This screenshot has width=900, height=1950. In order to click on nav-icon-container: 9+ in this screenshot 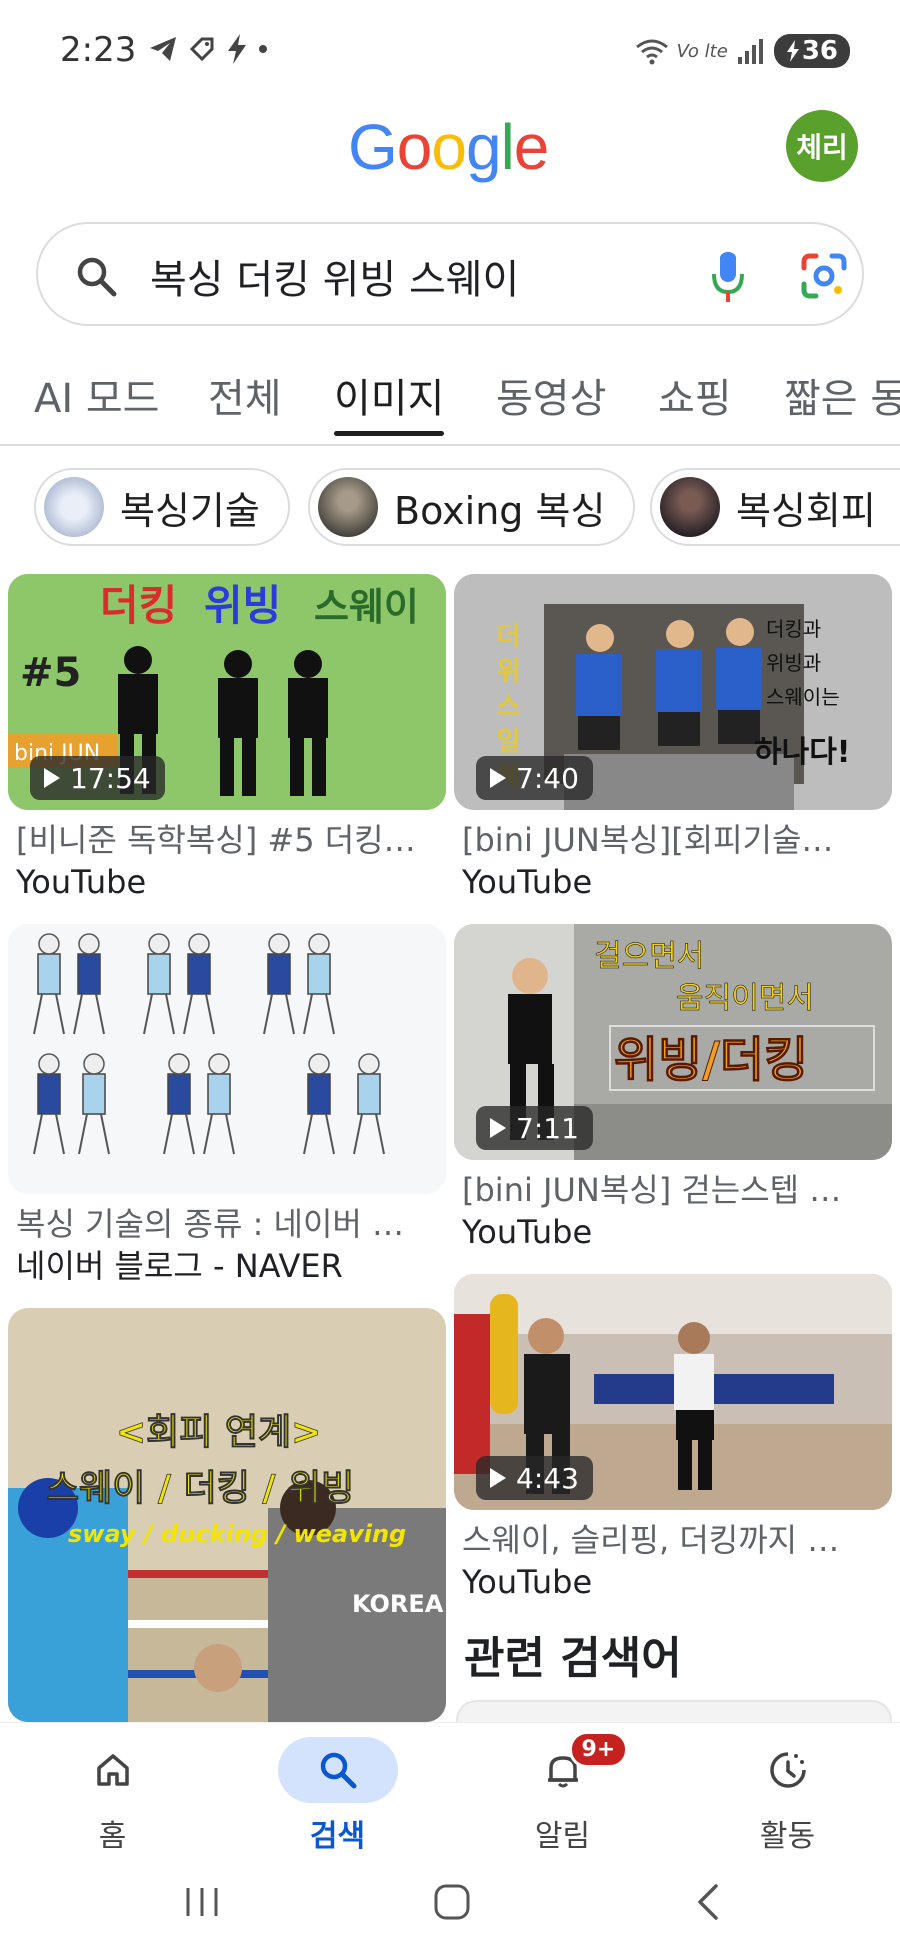, I will do `click(566, 1767)`.